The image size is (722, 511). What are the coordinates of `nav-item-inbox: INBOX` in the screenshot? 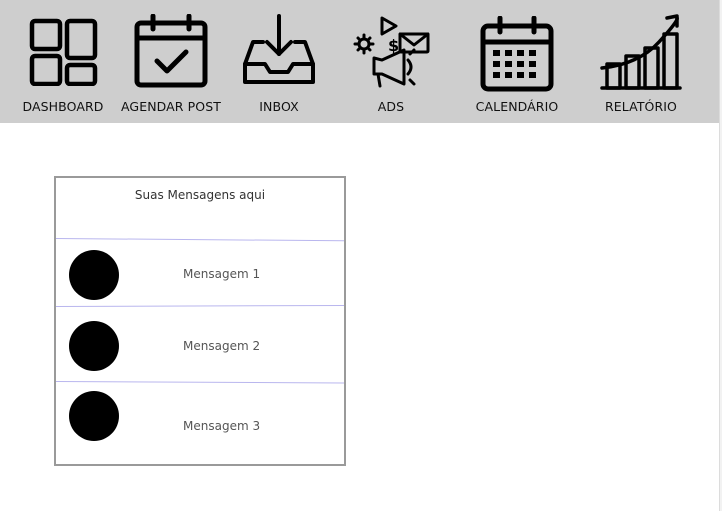 It's located at (279, 61).